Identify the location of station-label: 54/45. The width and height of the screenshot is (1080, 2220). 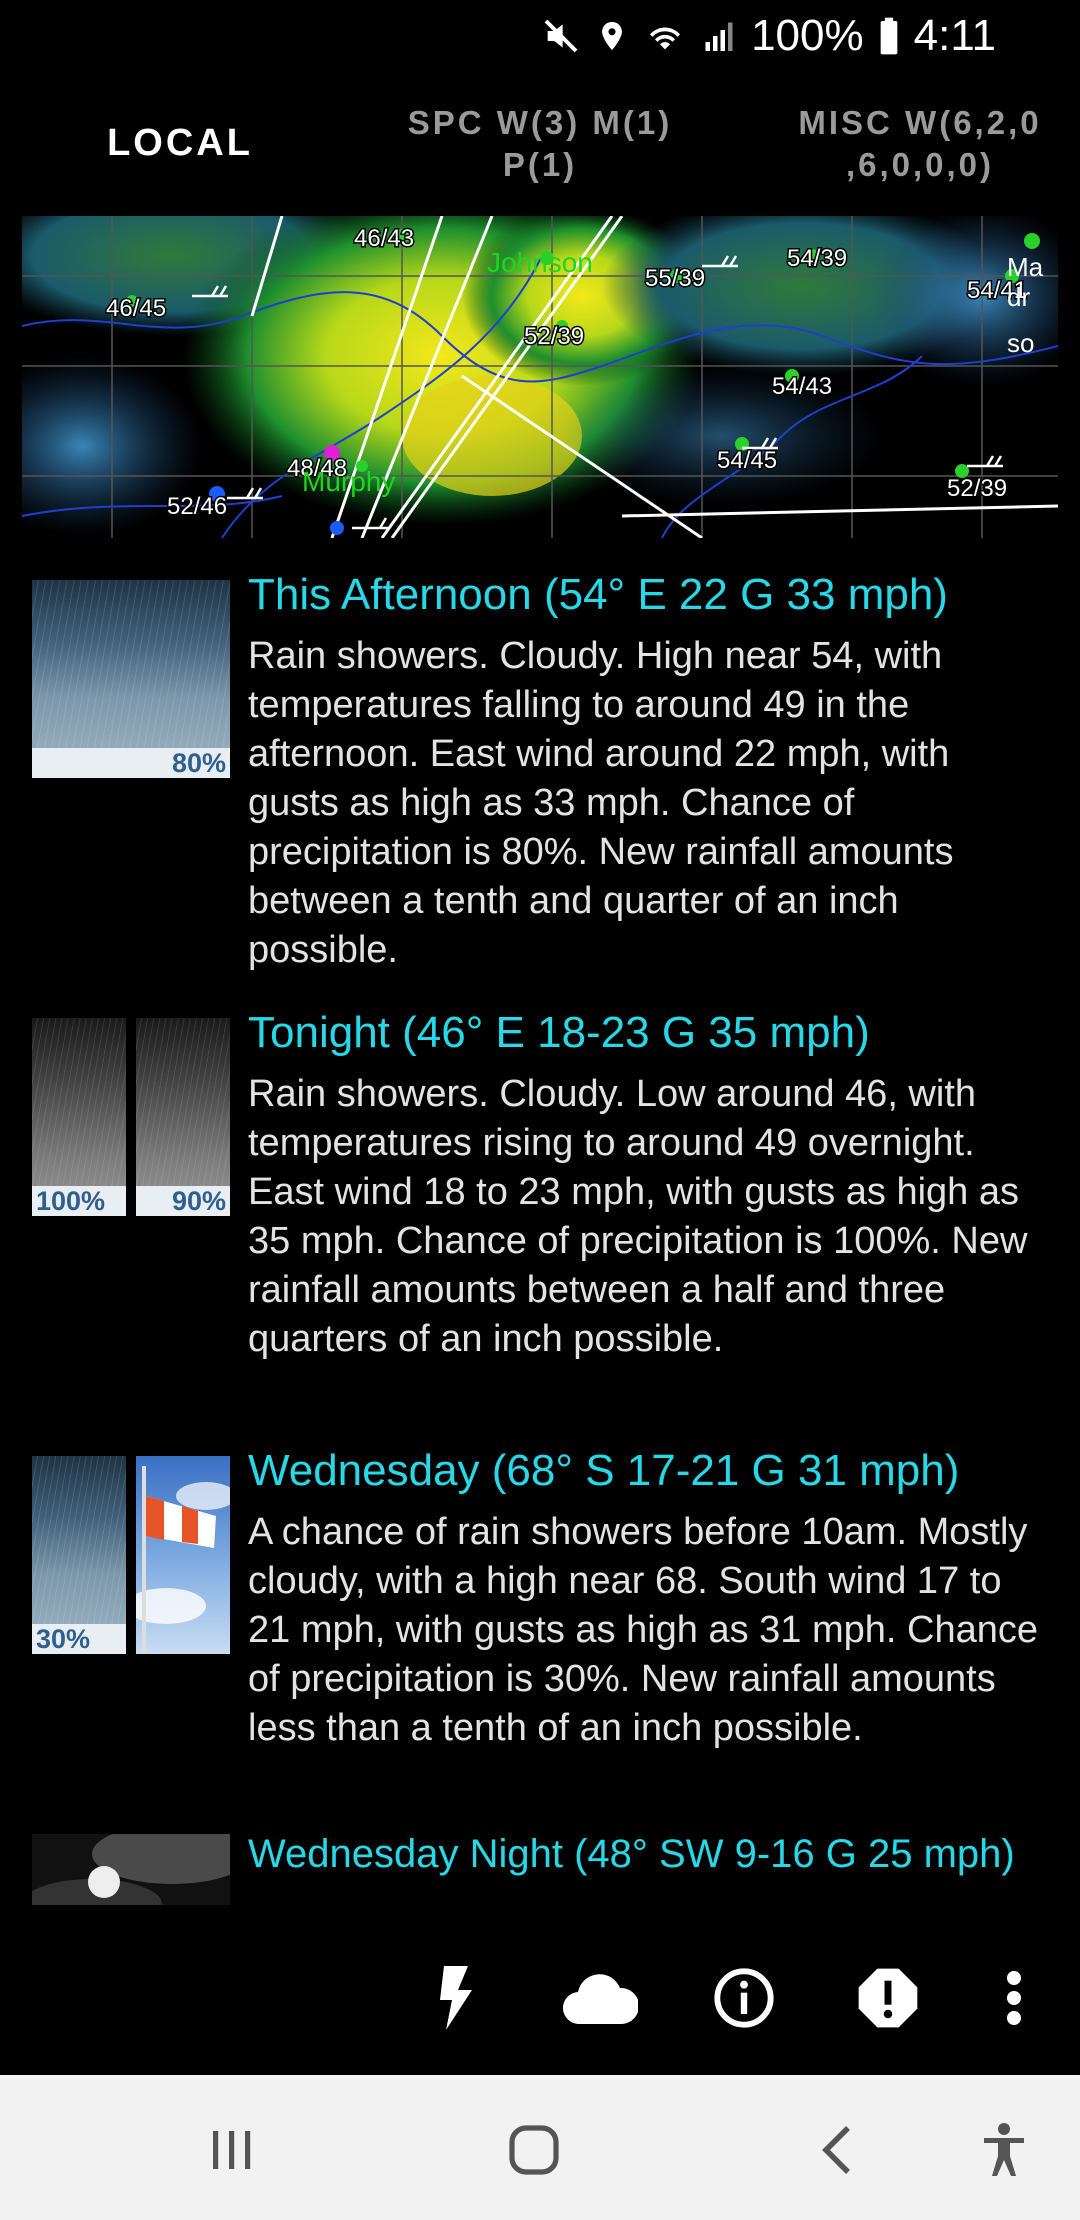
(747, 460).